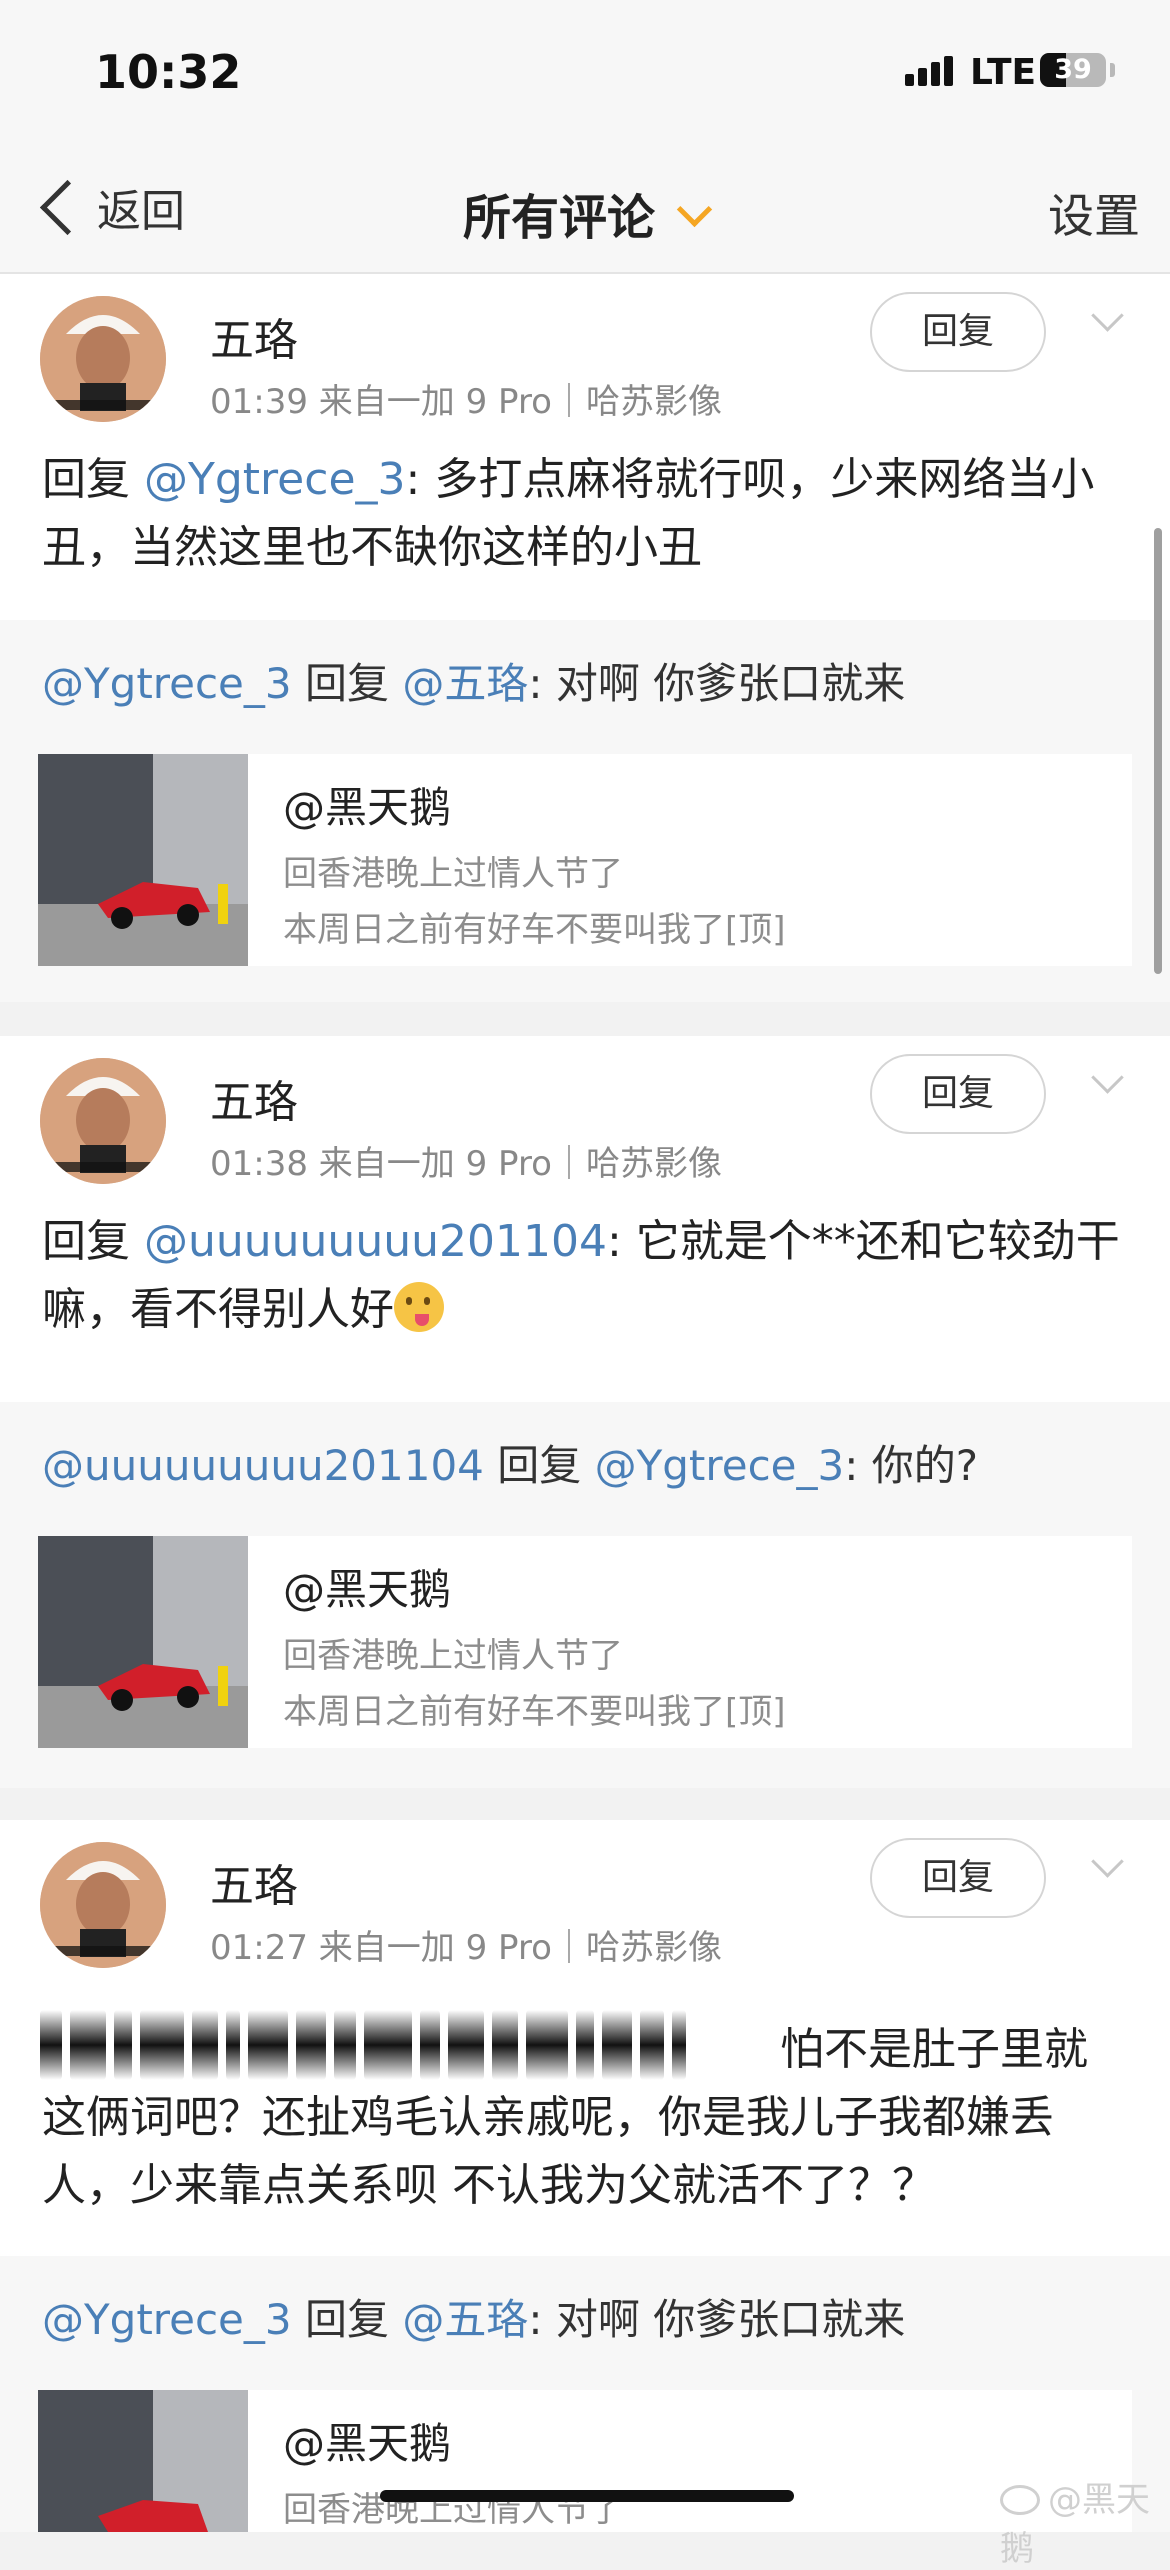 This screenshot has width=1170, height=2570. I want to click on comment-meta: 01:39 来自一加 9 Pro｜哈苏影像, so click(466, 402).